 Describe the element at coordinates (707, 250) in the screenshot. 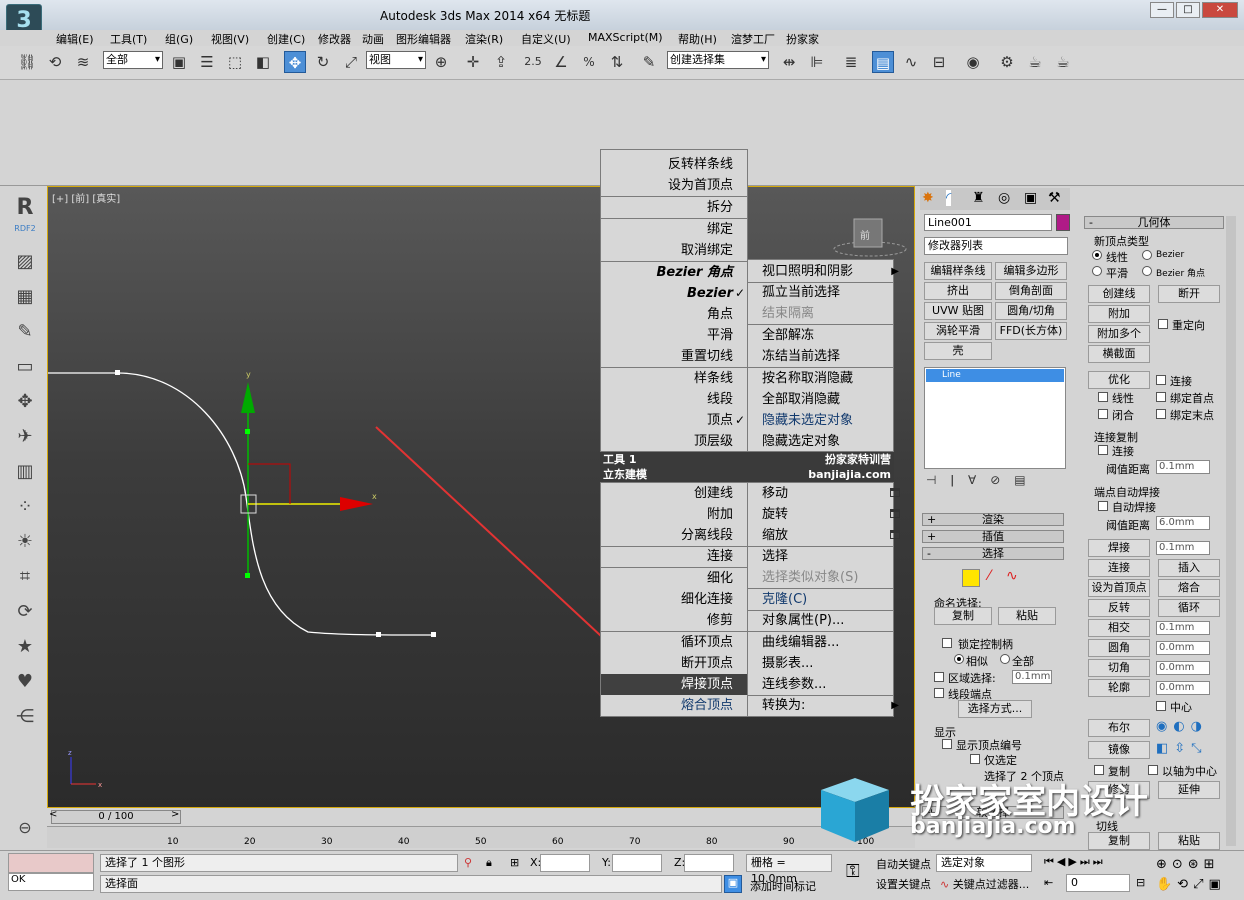

I see `quad-item-unbind: 取消绑定` at that location.